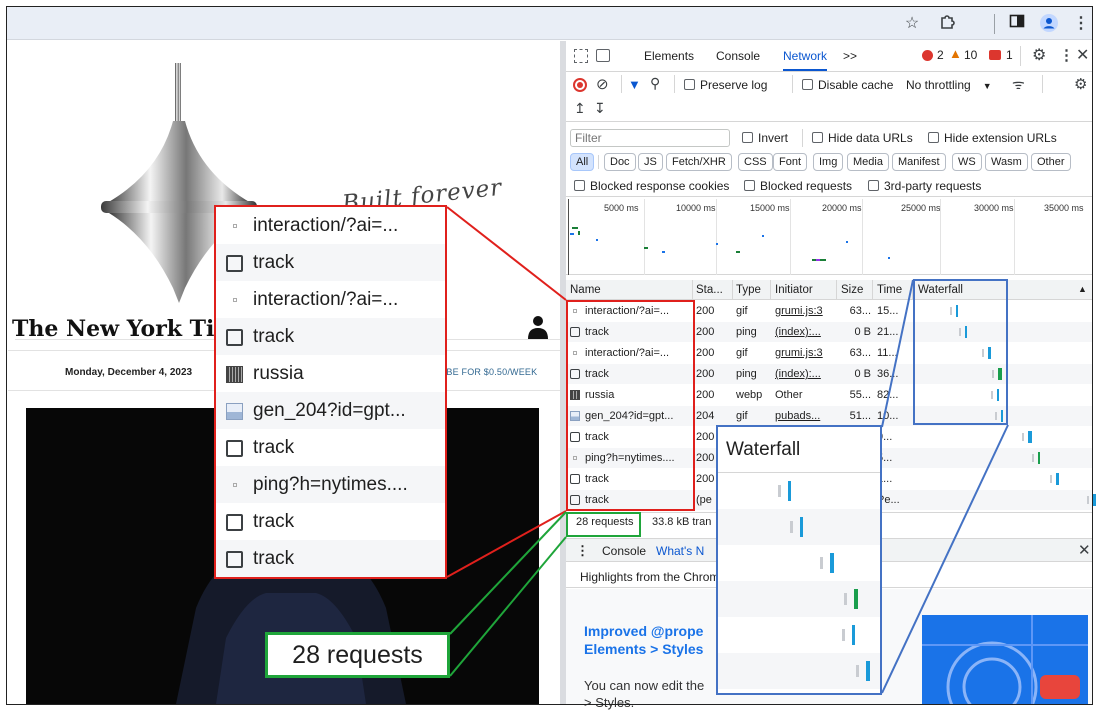 Image resolution: width=1099 pixels, height=711 pixels. I want to click on zoomed-waterfall-rows, so click(799, 583).